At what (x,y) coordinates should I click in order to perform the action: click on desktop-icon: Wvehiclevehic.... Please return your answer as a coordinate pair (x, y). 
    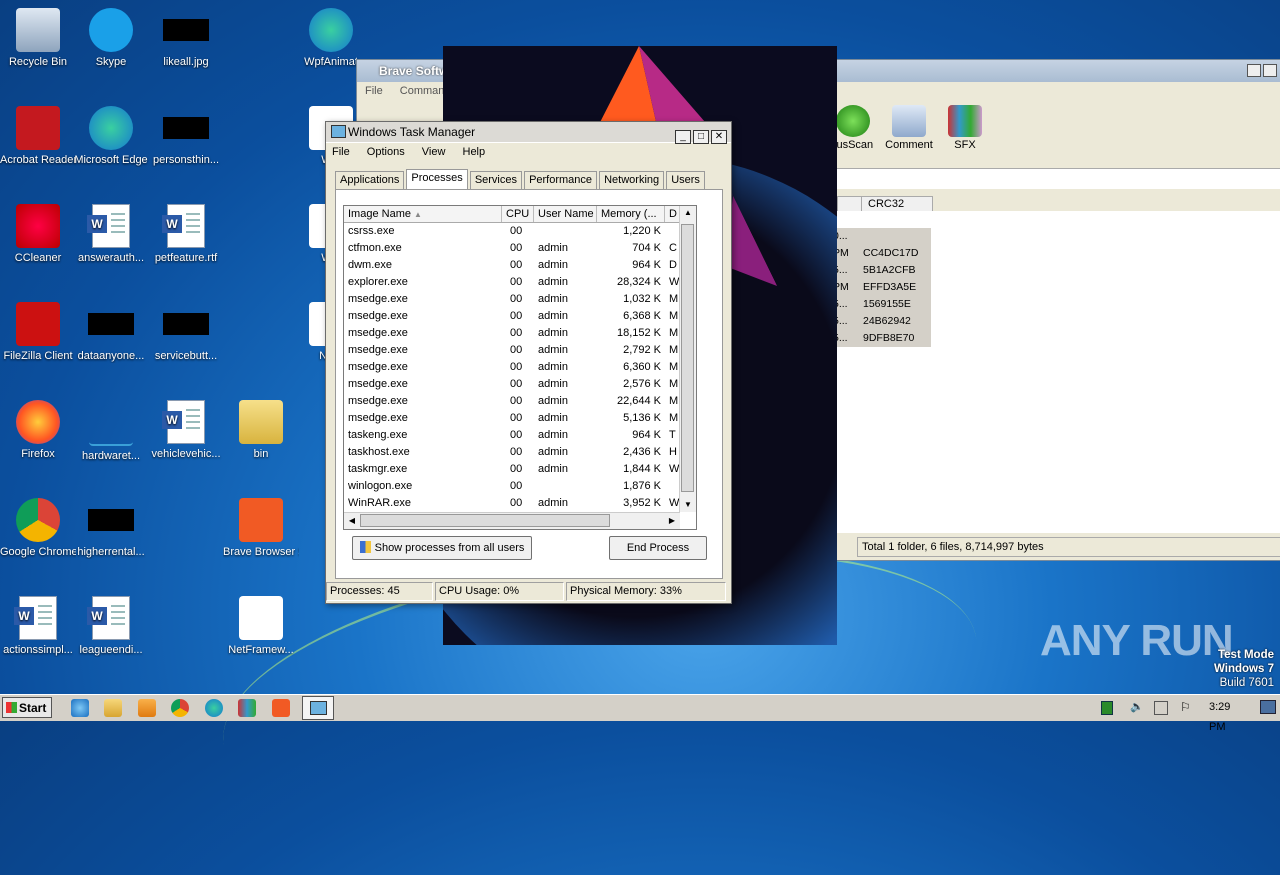
    Looking at the image, I should click on (186, 430).